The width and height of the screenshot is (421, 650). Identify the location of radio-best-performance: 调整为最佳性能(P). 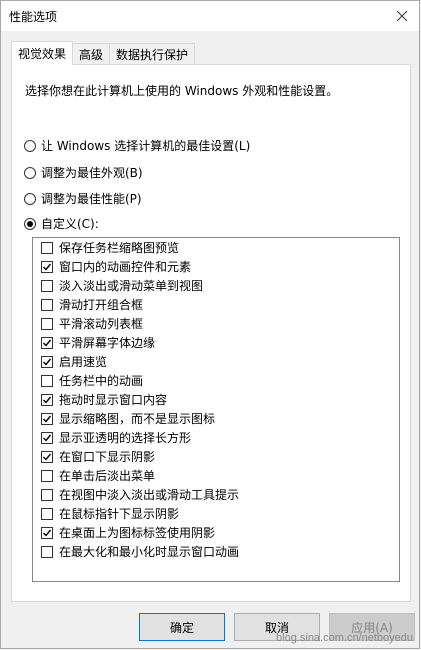
(83, 198).